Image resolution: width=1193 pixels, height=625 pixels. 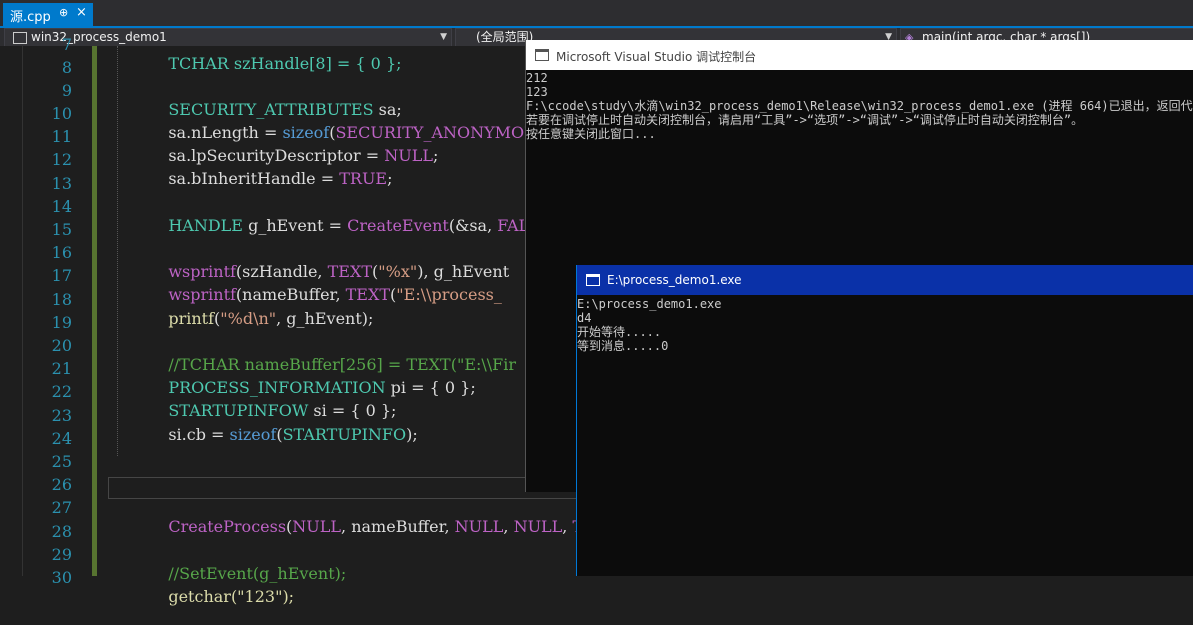 I want to click on tab-source-cpp: 源.cpp ⊕ ×, so click(x=48, y=14).